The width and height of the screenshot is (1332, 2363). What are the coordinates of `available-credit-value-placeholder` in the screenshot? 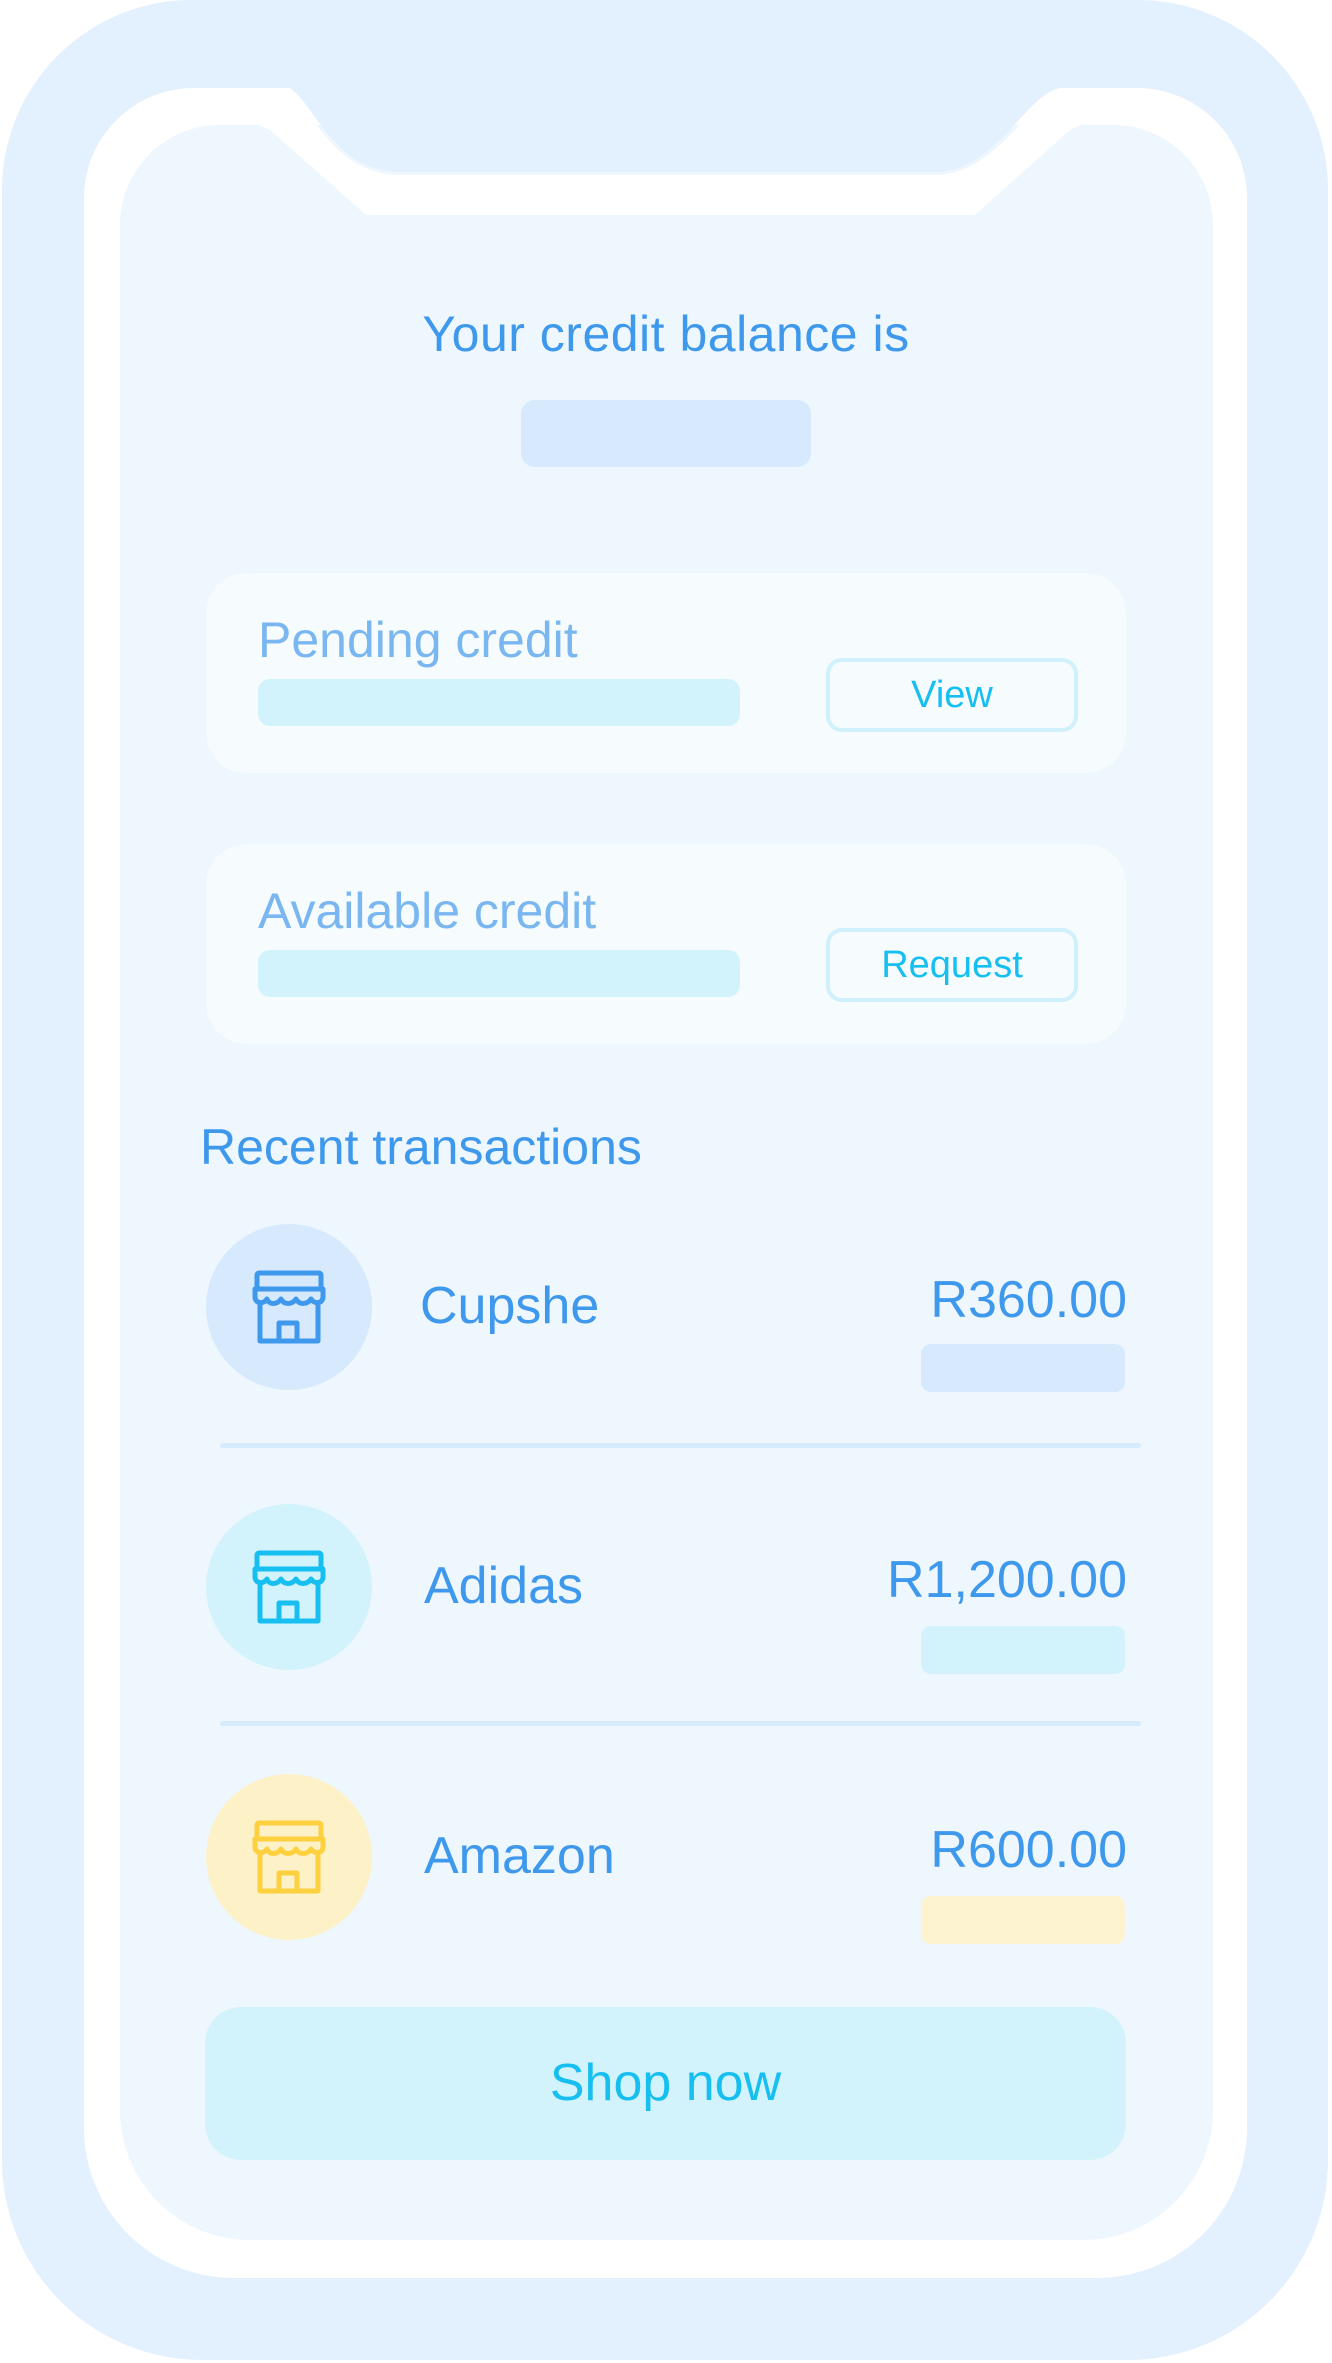 It's located at (499, 973).